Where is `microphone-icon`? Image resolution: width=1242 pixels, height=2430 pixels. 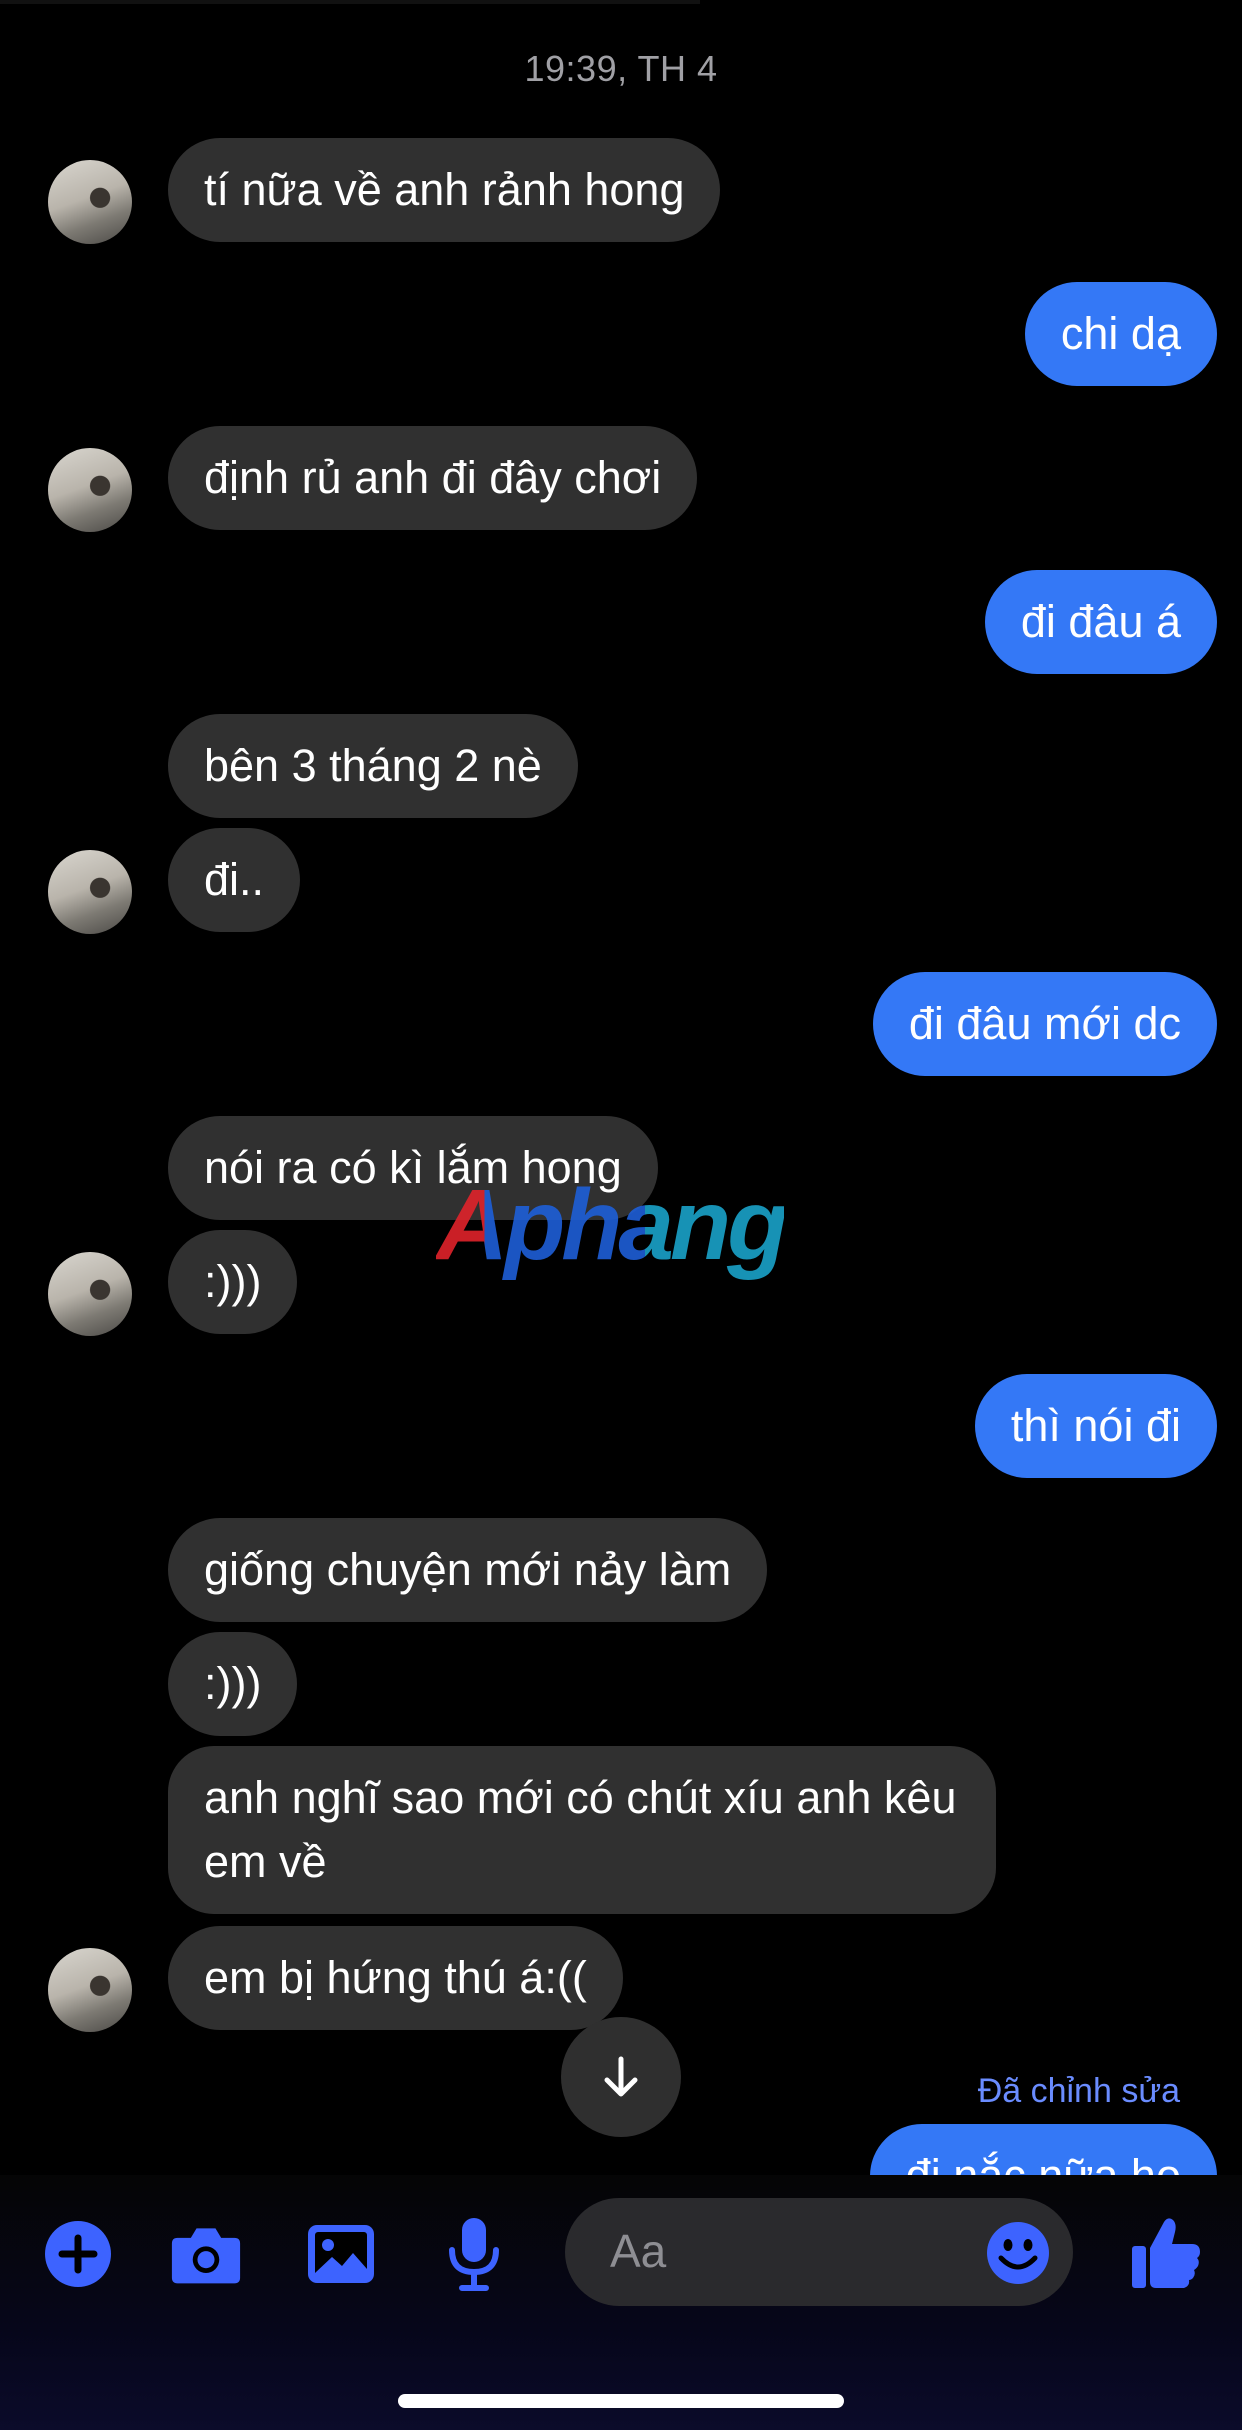
microphone-icon is located at coordinates (474, 2254).